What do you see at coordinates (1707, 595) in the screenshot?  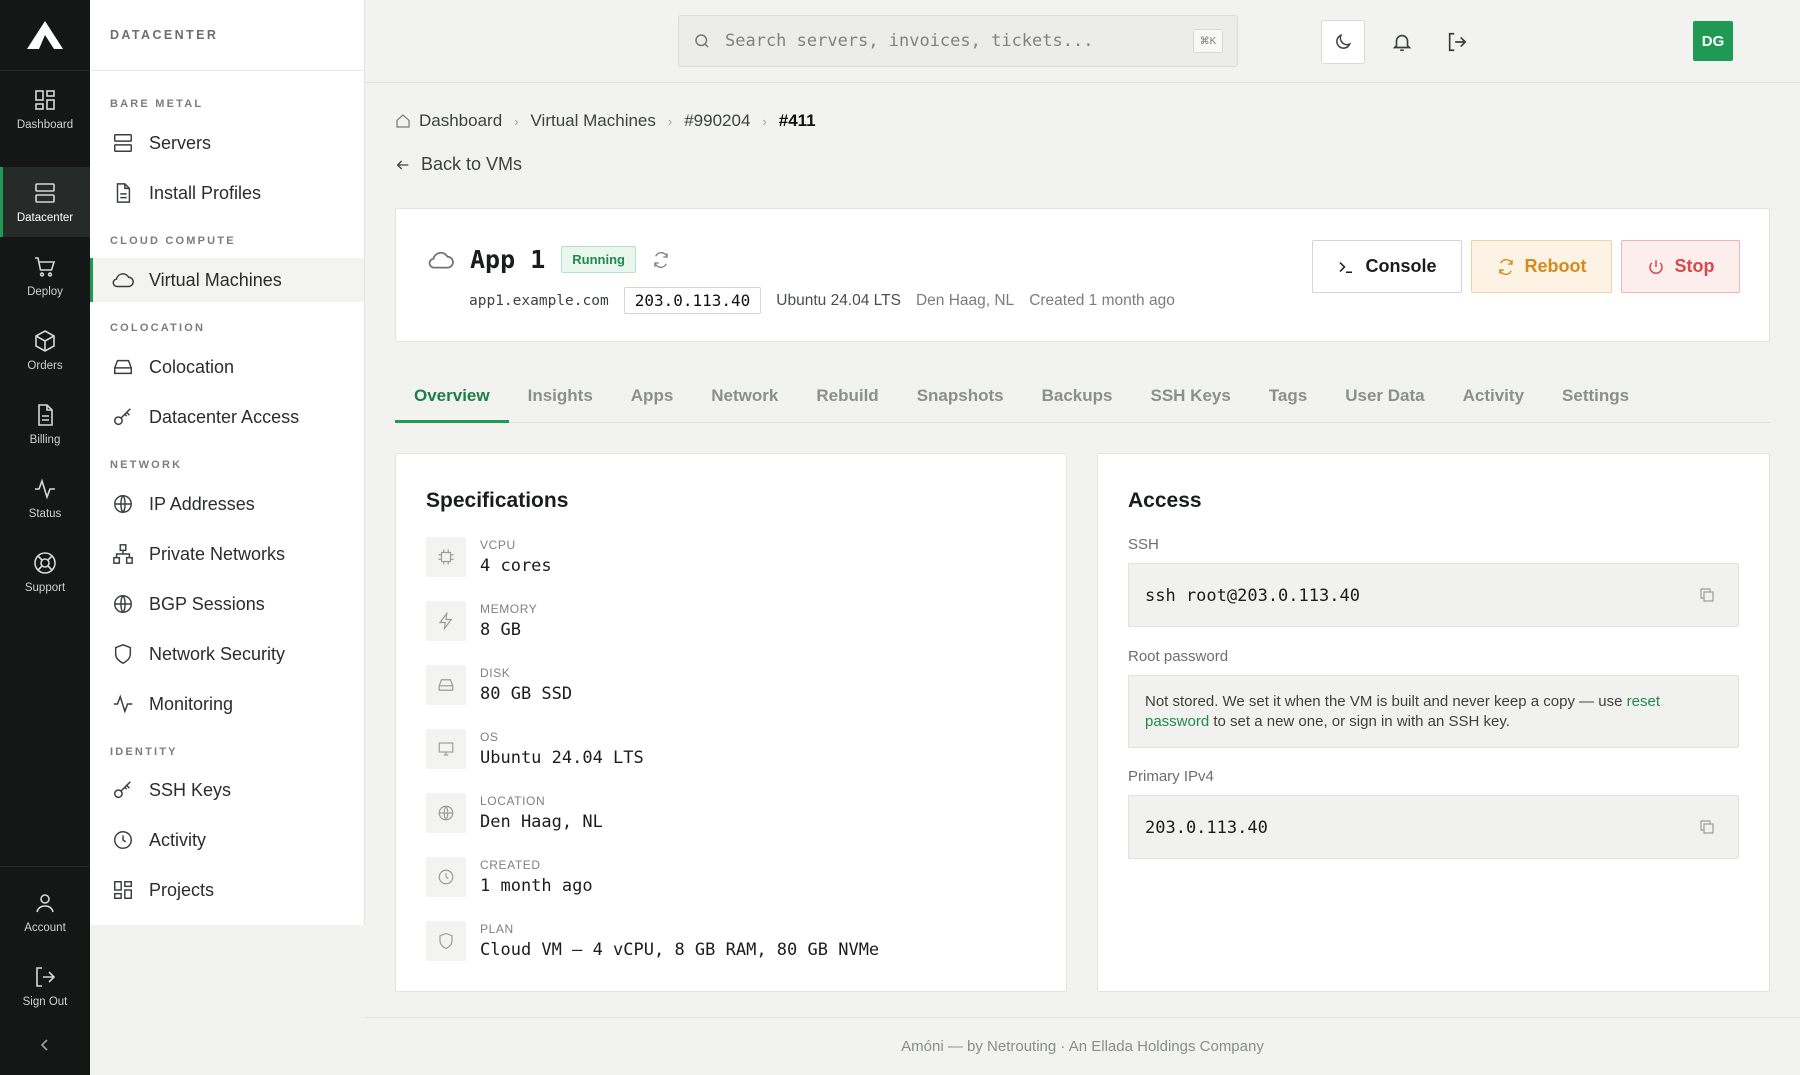 I see `copy-ssh-button` at bounding box center [1707, 595].